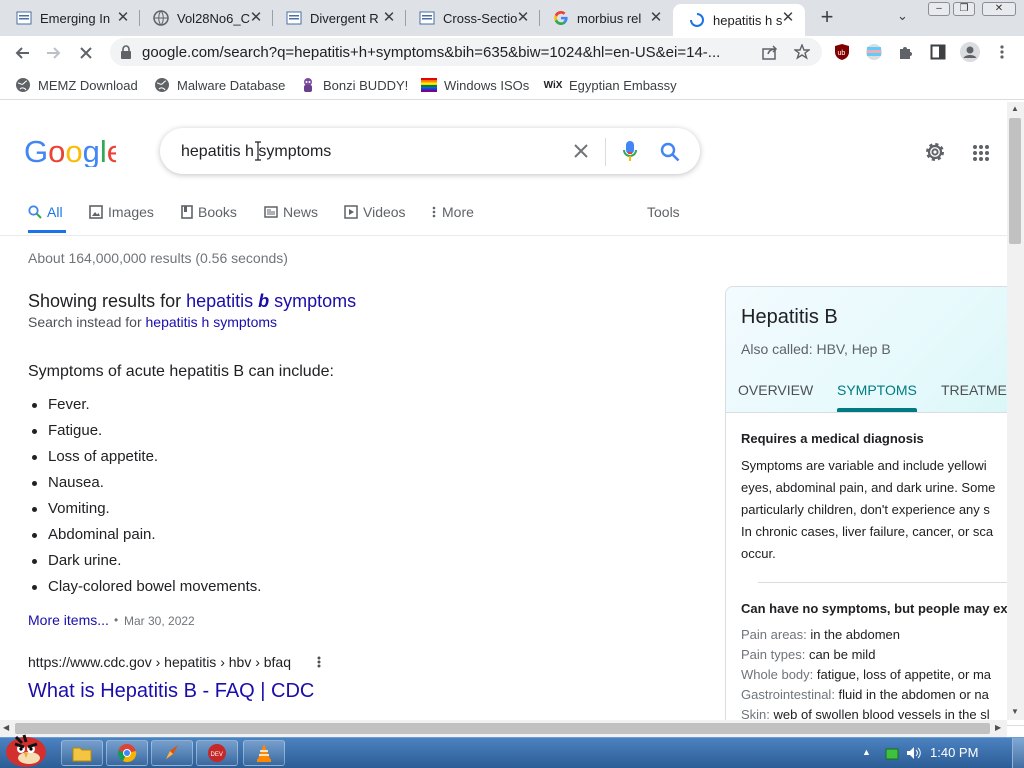 Image resolution: width=1024 pixels, height=768 pixels. Describe the element at coordinates (67, 430) in the screenshot. I see `symptom-list-item: Fatigue.` at that location.